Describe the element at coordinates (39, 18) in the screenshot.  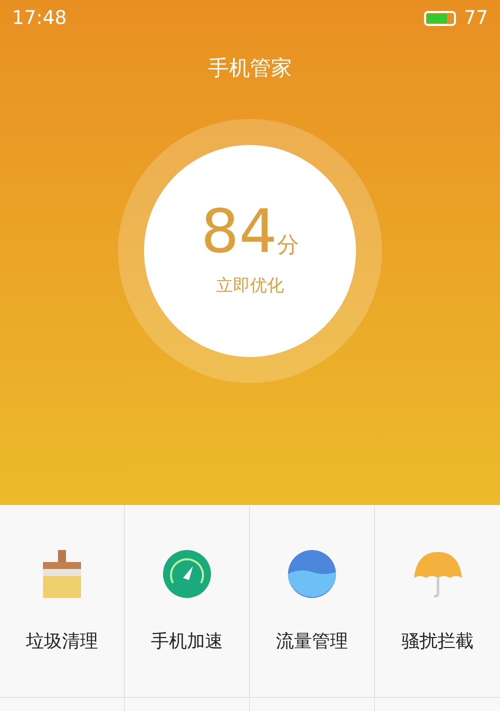
I see `status-time: 17:48` at that location.